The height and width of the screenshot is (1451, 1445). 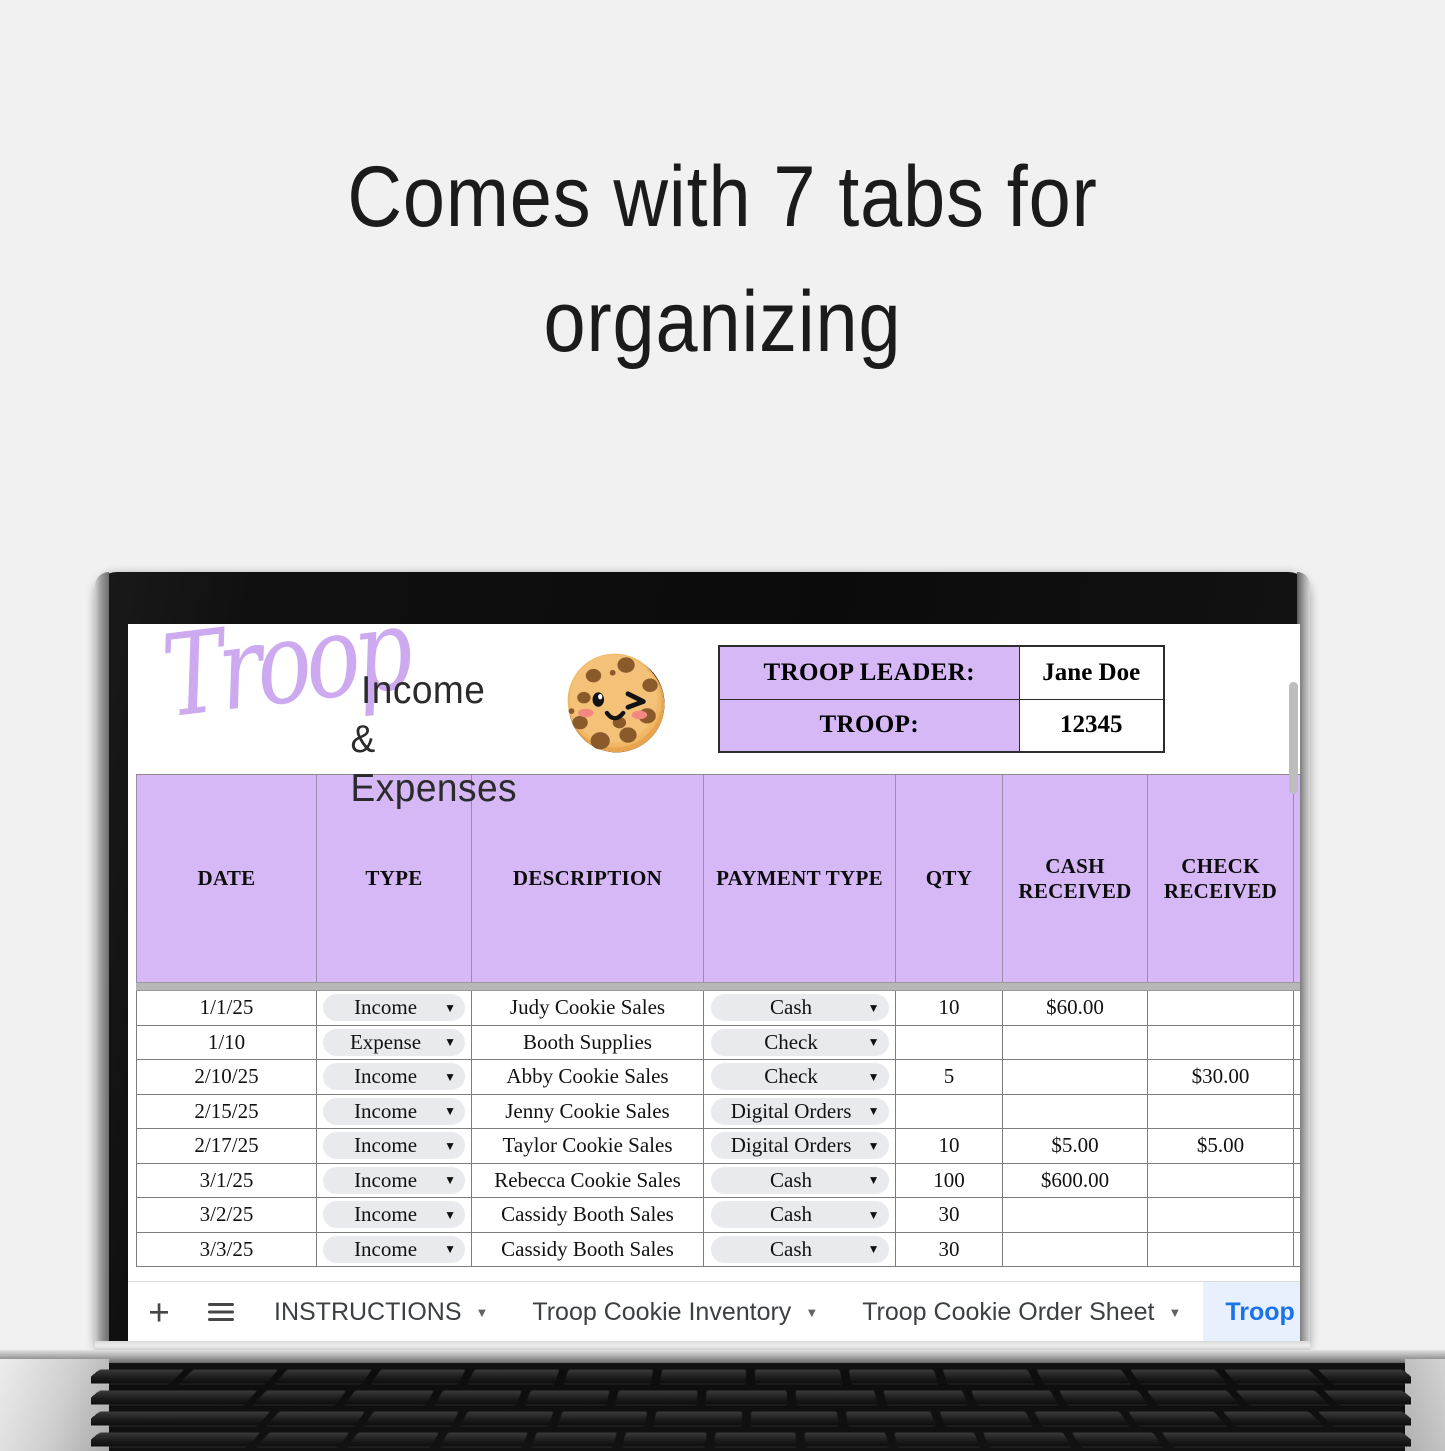 What do you see at coordinates (588, 1146) in the screenshot?
I see `cell-description: Taylor Cookie Sales` at bounding box center [588, 1146].